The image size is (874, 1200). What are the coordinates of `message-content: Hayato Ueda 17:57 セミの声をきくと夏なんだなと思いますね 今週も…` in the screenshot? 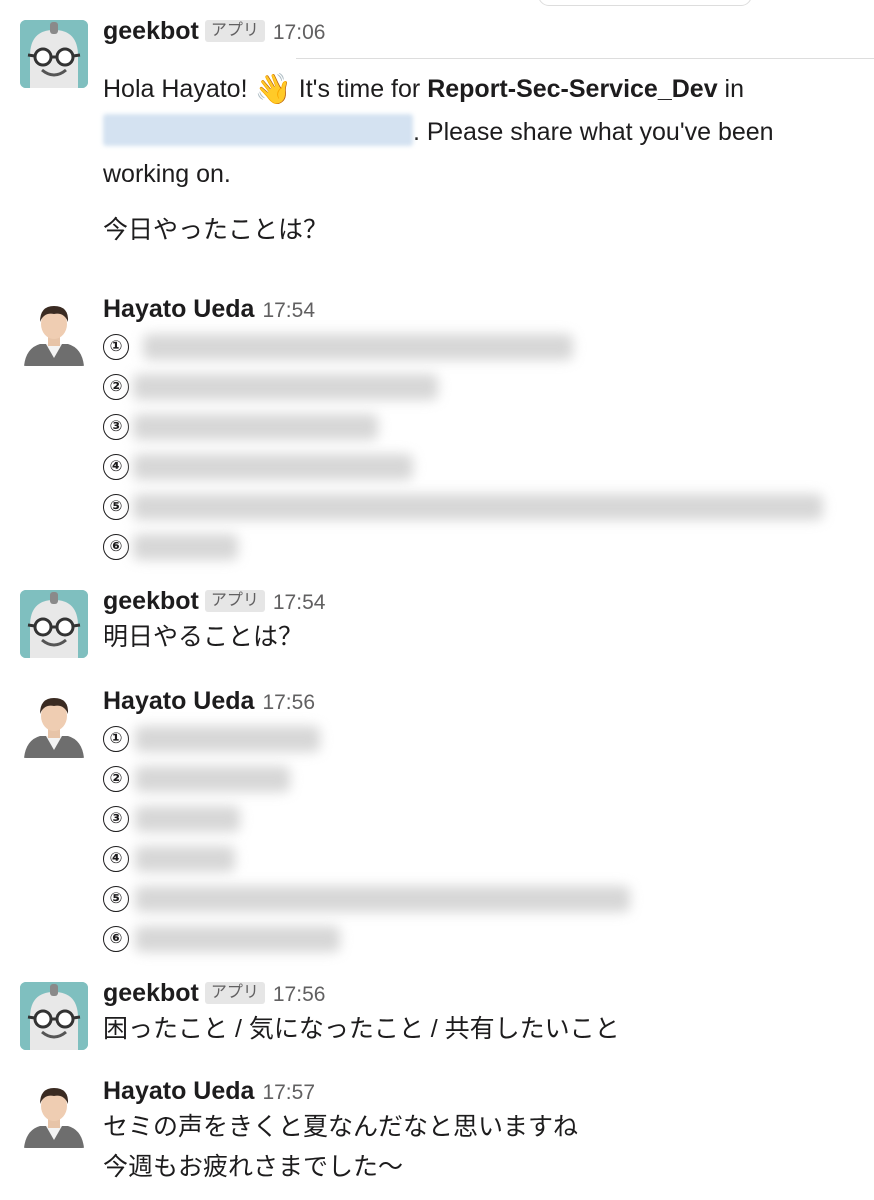 It's located at (478, 1132).